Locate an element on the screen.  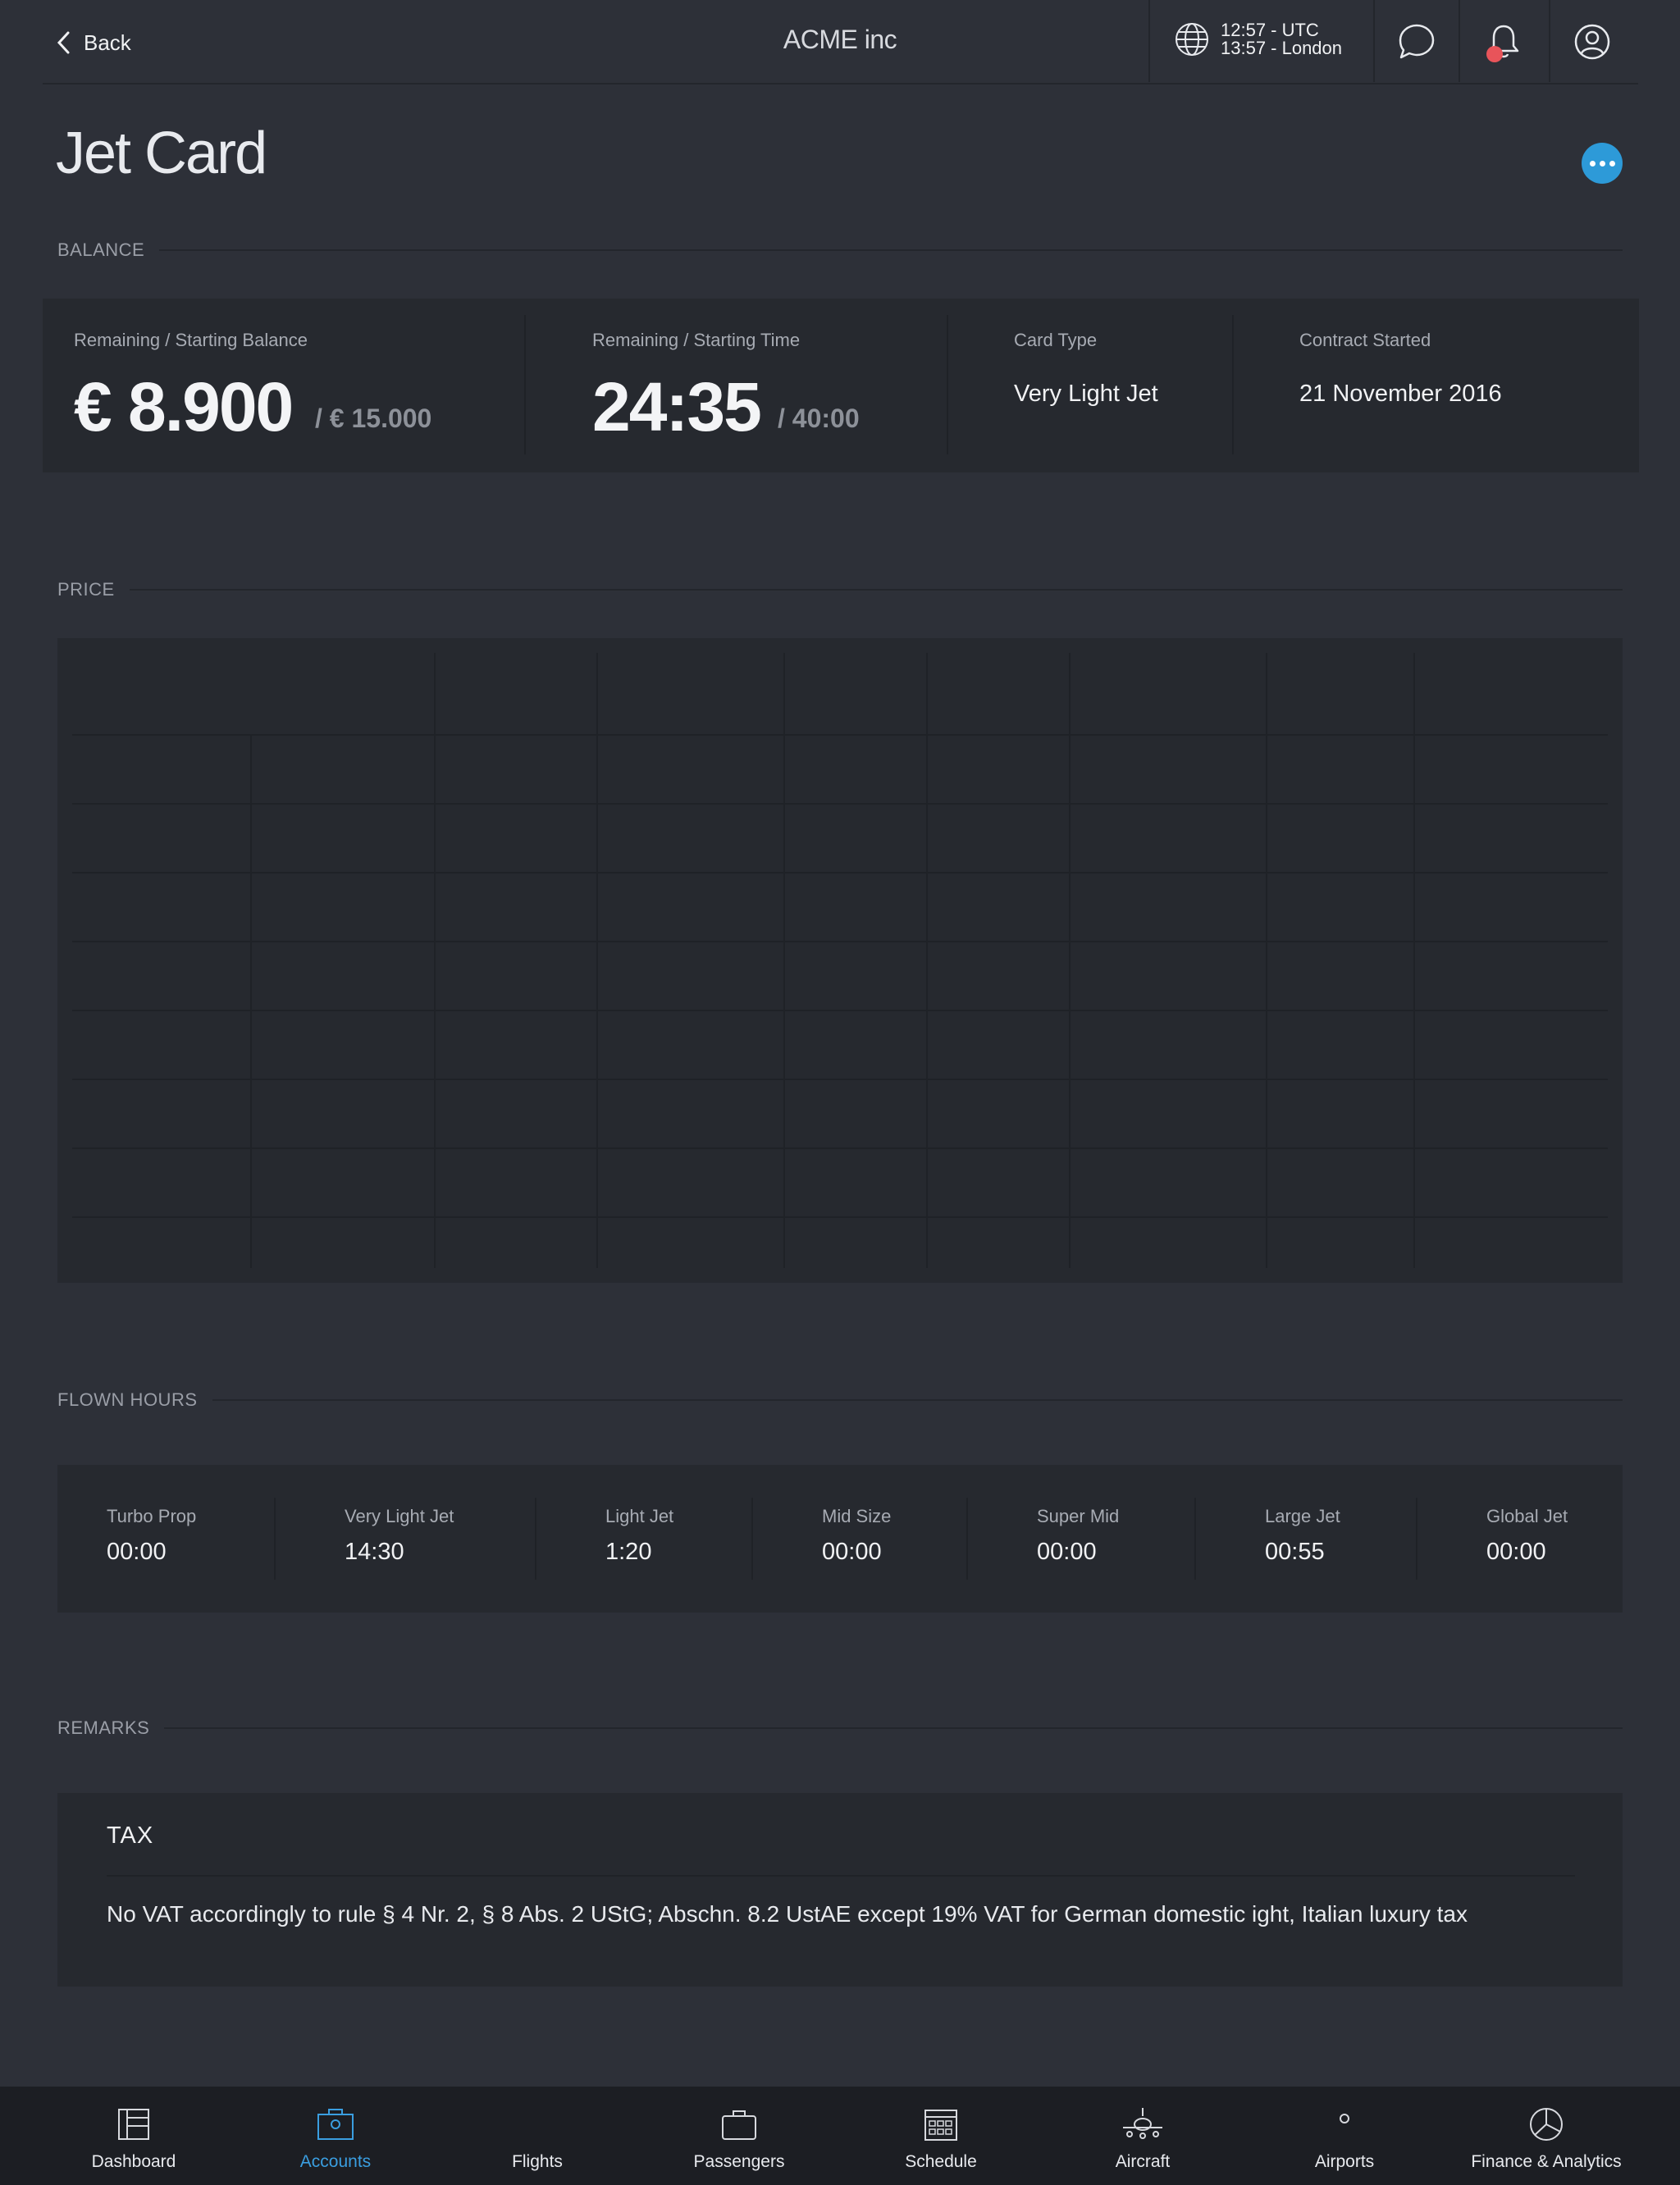
jet-icon is located at coordinates (1142, 2123).